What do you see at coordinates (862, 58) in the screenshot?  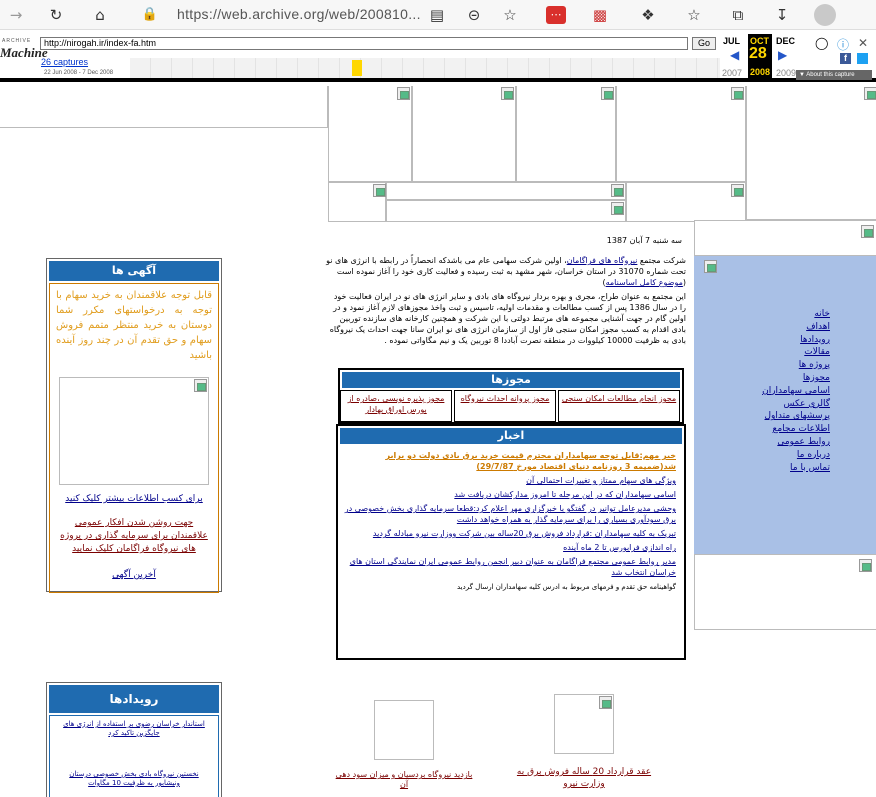 I see `twitter-icon` at bounding box center [862, 58].